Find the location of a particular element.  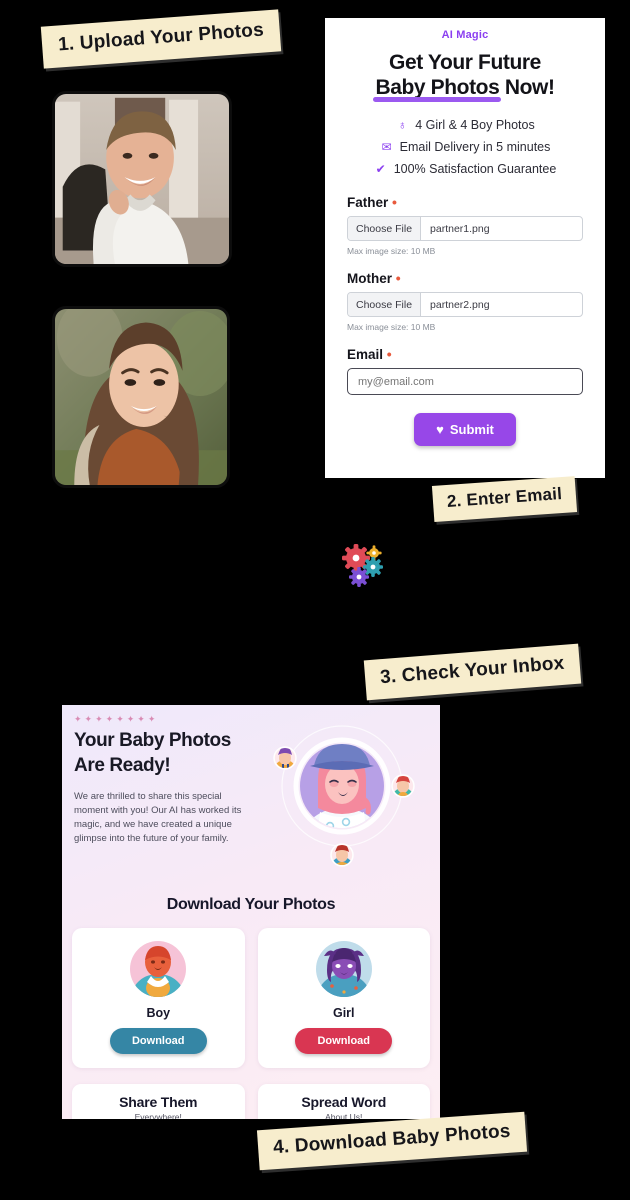

father-file-name: partner1.png is located at coordinates (460, 228).